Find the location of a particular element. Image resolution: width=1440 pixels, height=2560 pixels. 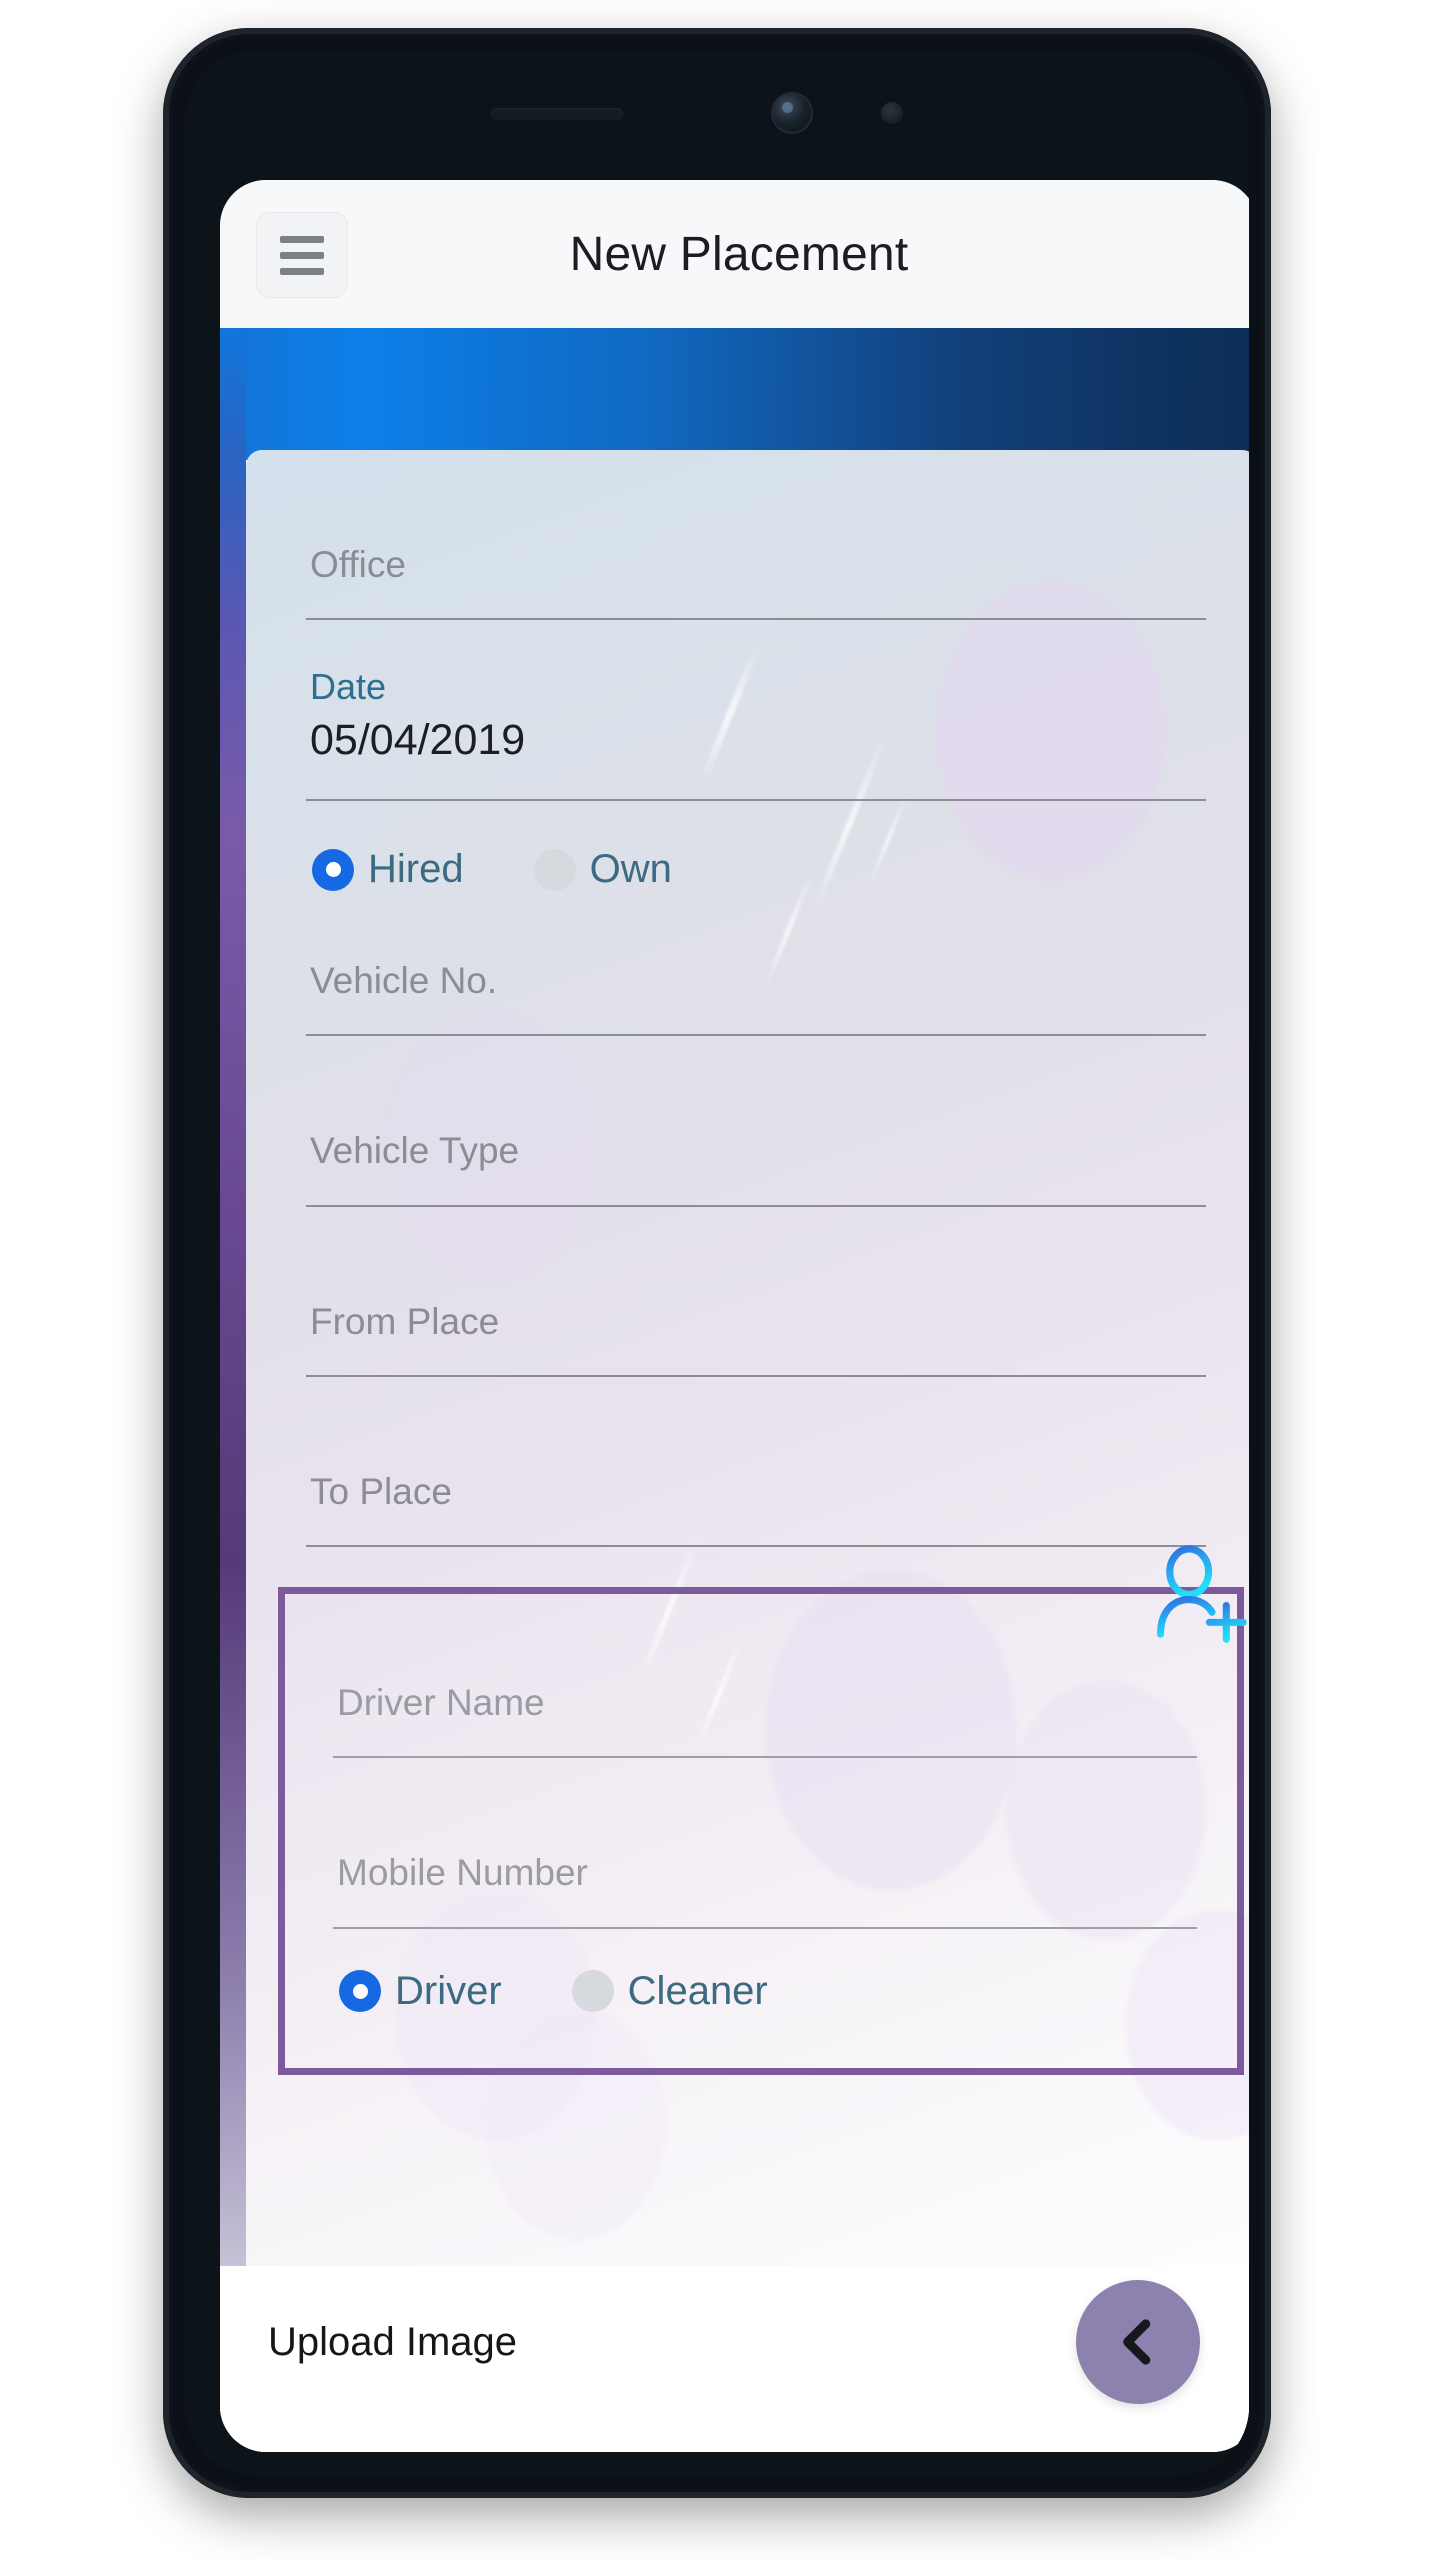

hamburger-icon is located at coordinates (302, 255).